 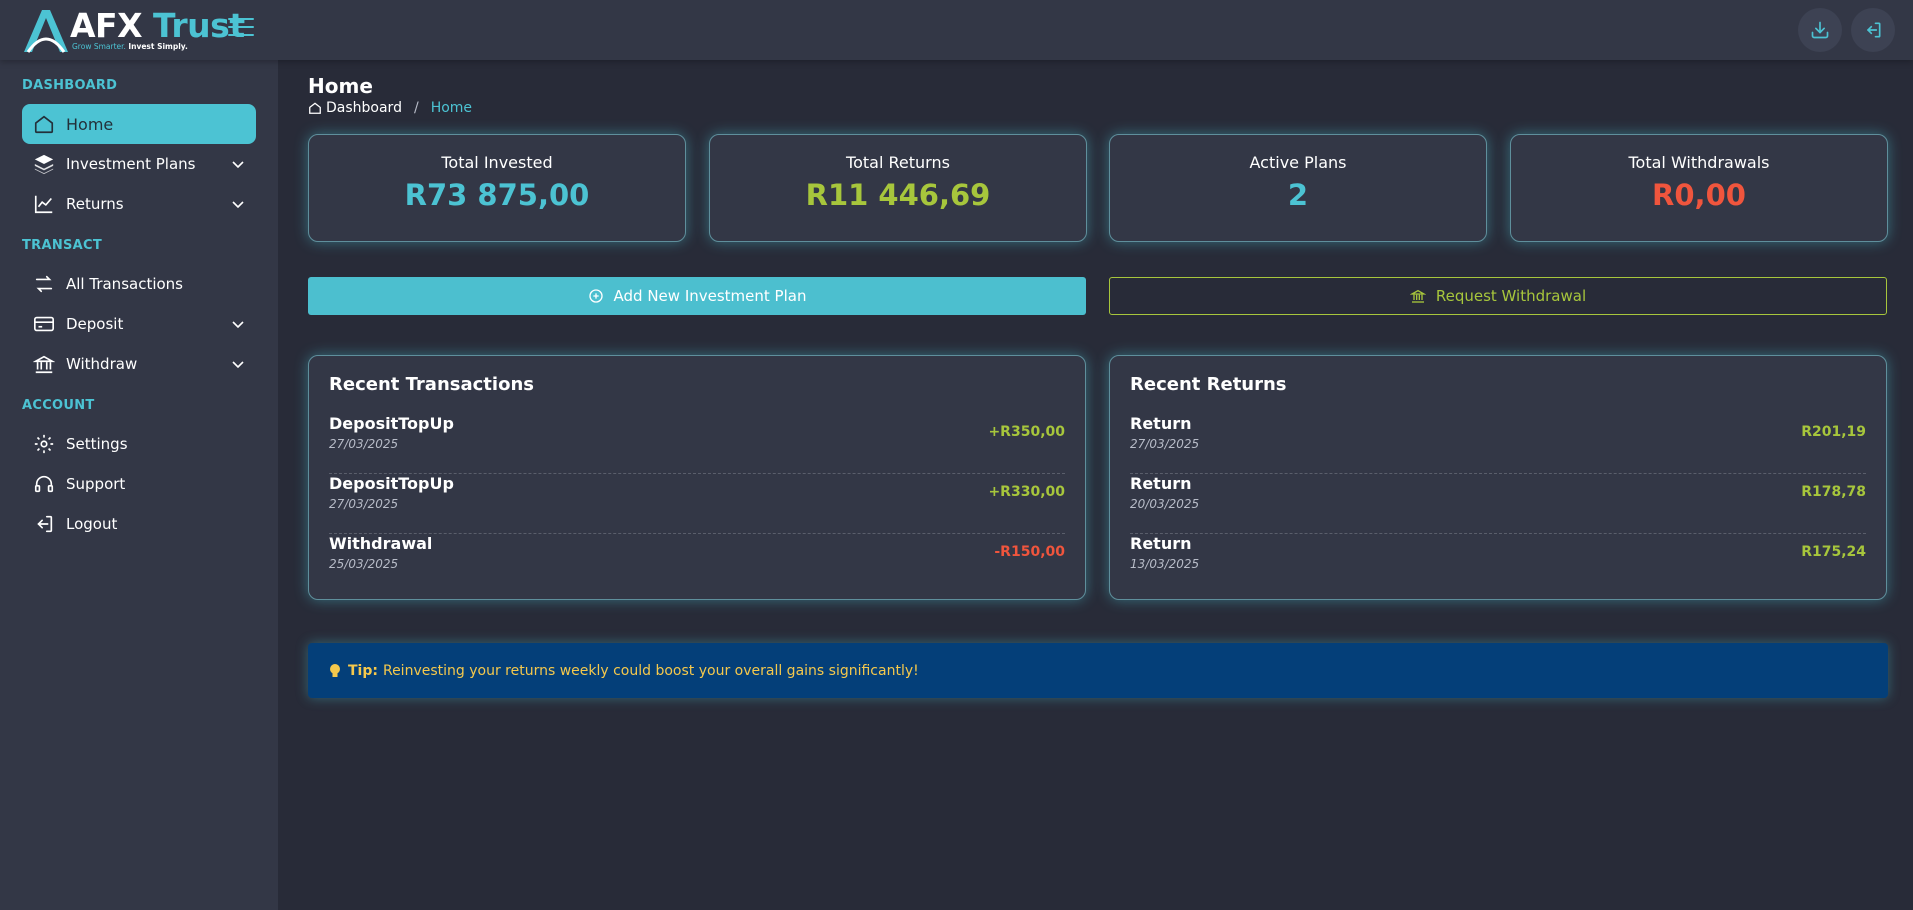 What do you see at coordinates (451, 108) in the screenshot?
I see `breadcrumb-current: Home` at bounding box center [451, 108].